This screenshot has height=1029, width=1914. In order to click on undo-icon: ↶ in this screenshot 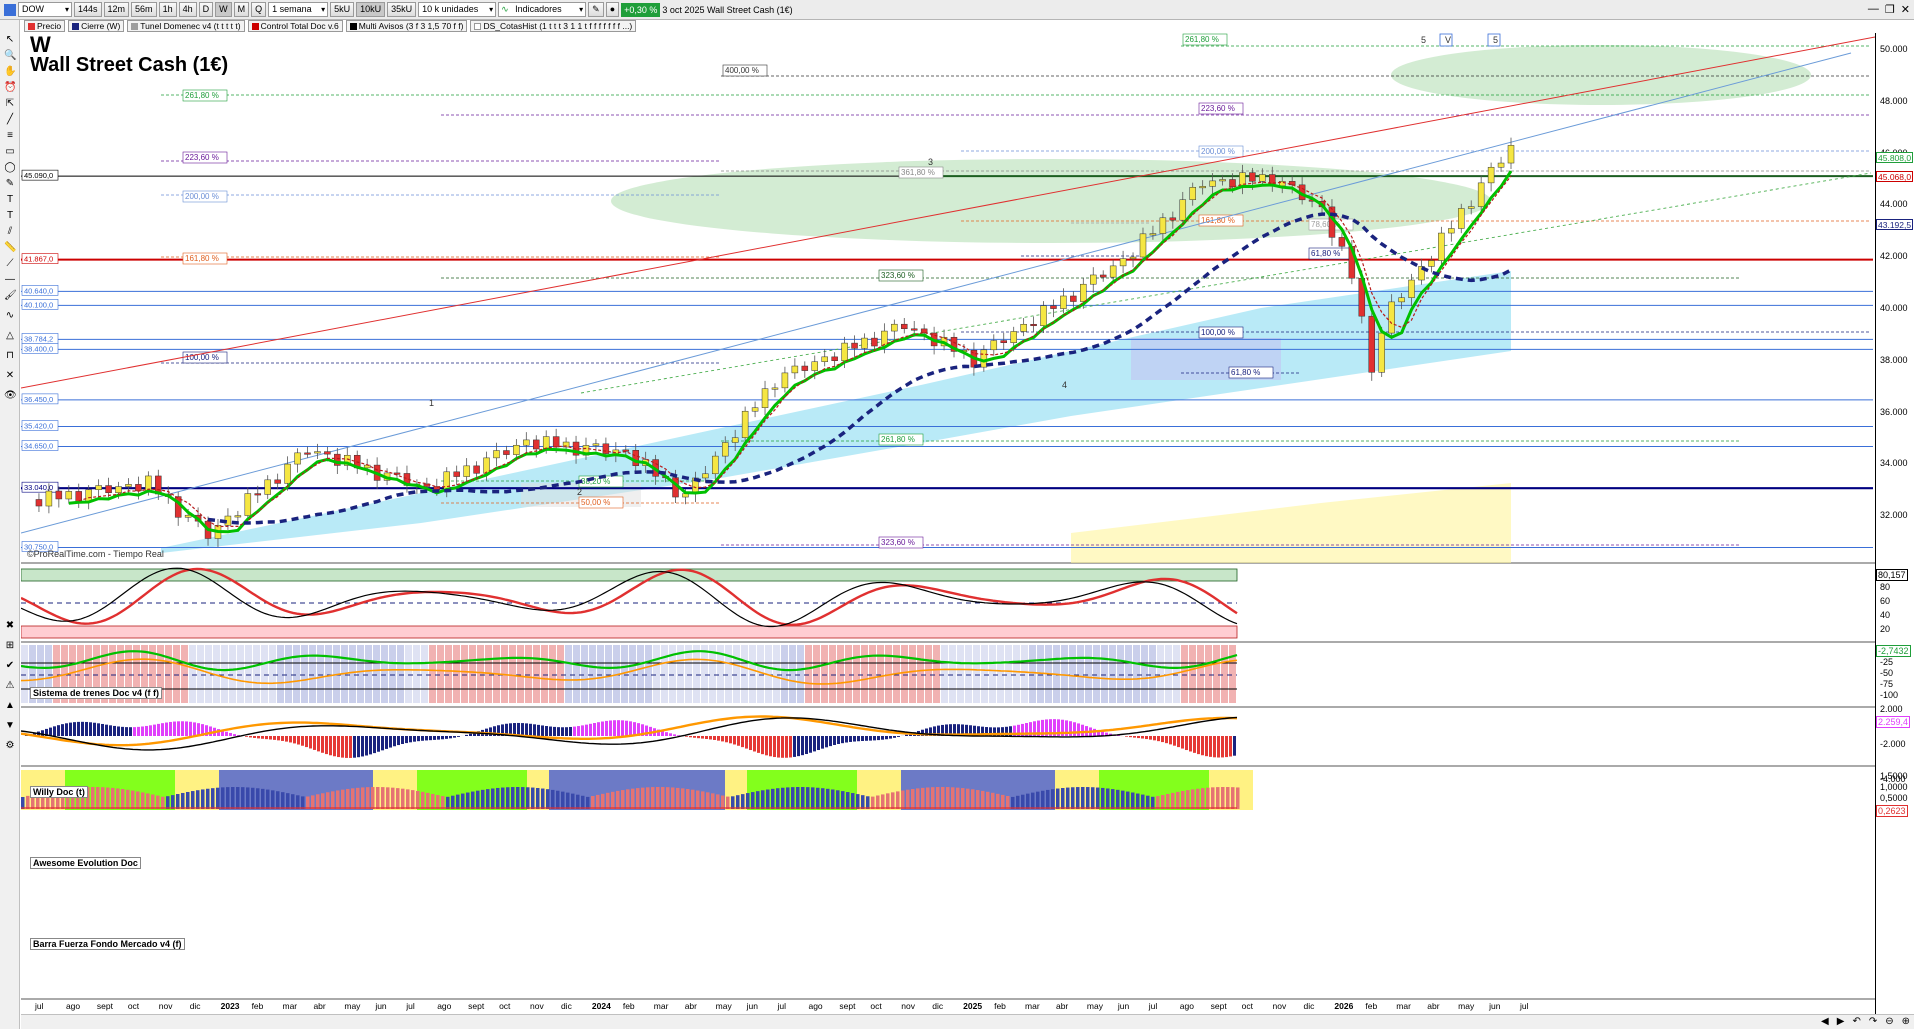, I will do `click(1856, 1021)`.